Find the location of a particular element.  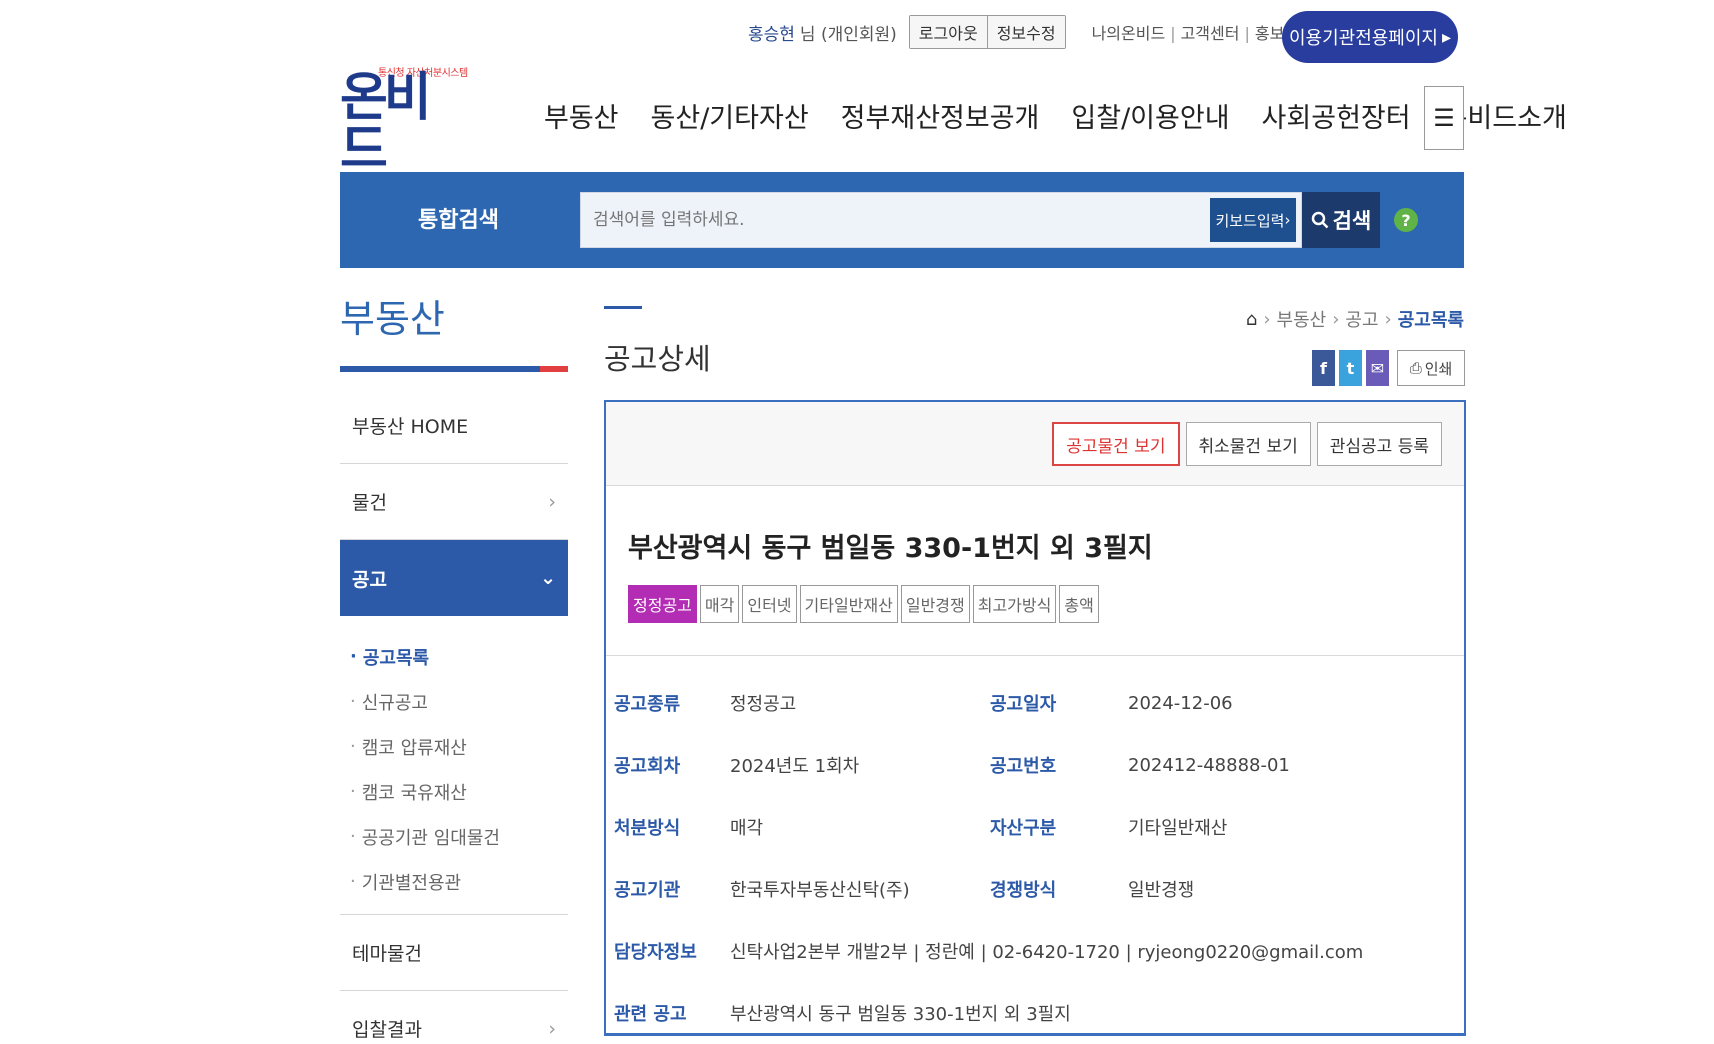

tag-asset-type: 기타일반재산 is located at coordinates (848, 604).